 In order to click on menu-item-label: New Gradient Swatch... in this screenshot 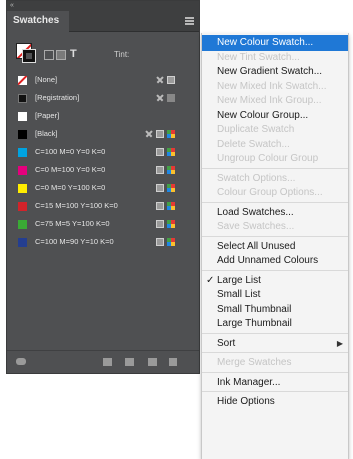, I will do `click(270, 71)`.